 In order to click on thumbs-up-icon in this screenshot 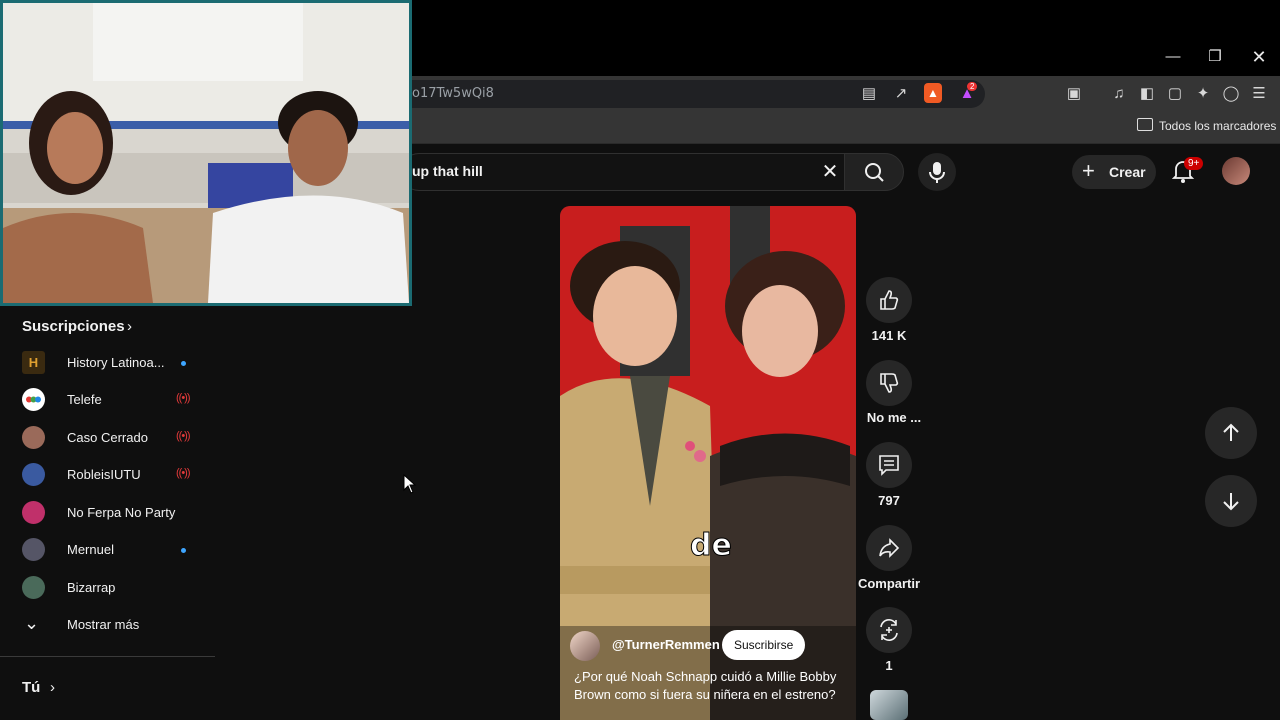, I will do `click(889, 300)`.